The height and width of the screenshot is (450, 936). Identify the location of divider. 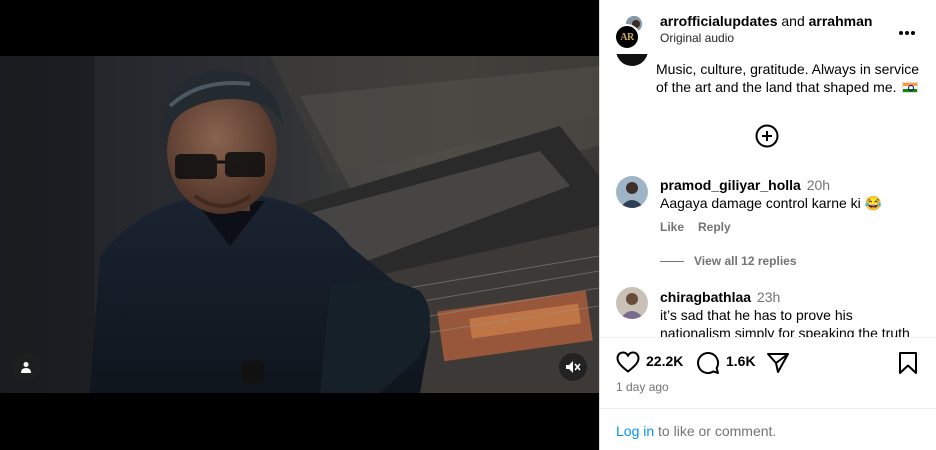
(672, 261).